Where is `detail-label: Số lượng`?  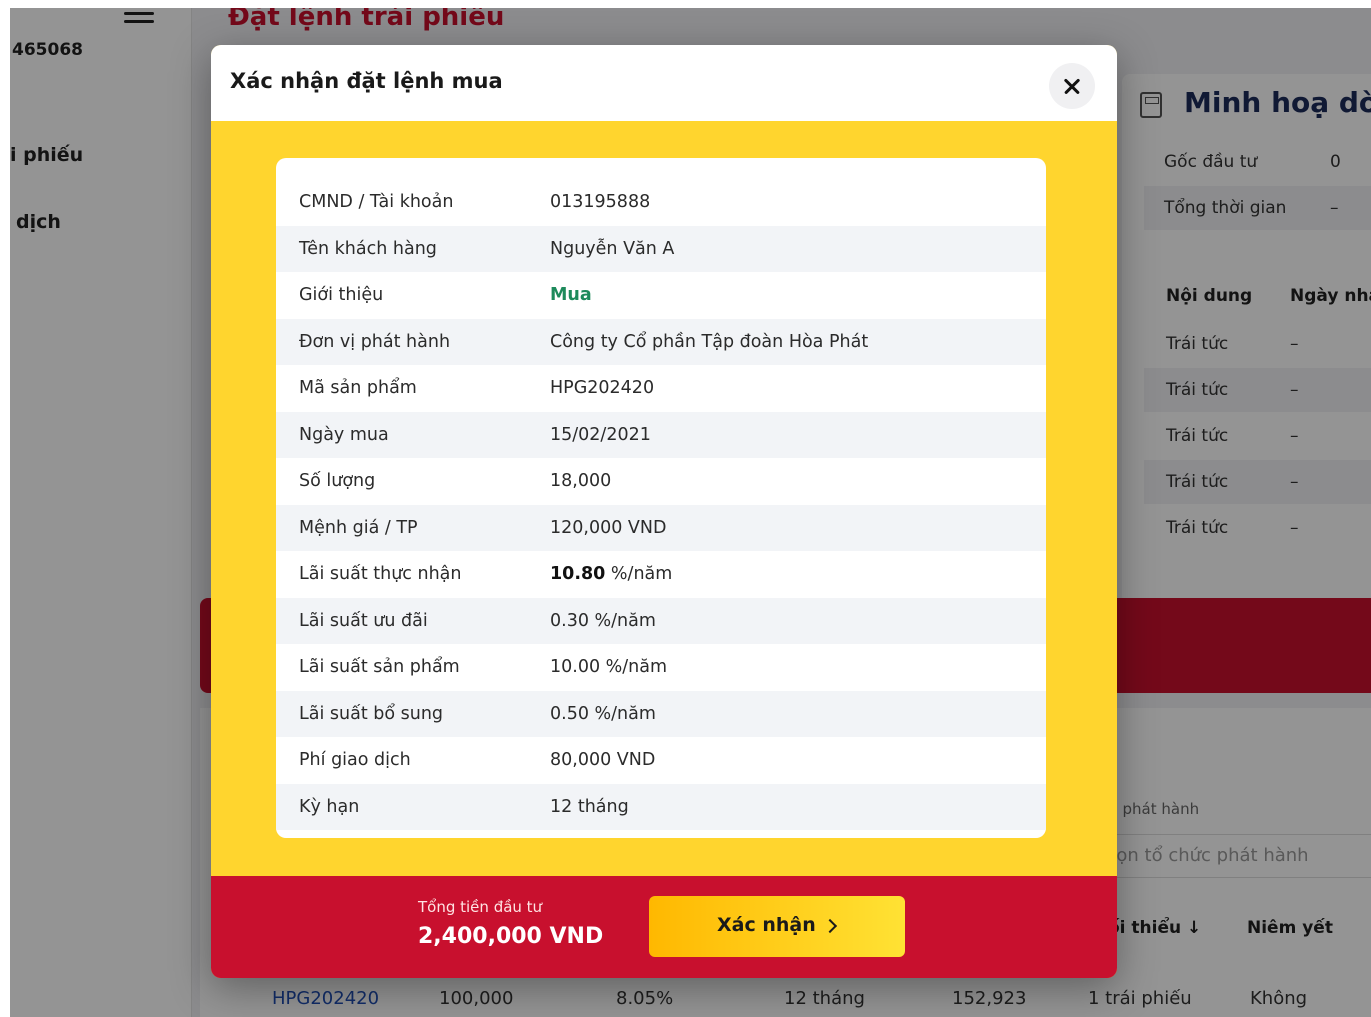
detail-label: Số lượng is located at coordinates (337, 481).